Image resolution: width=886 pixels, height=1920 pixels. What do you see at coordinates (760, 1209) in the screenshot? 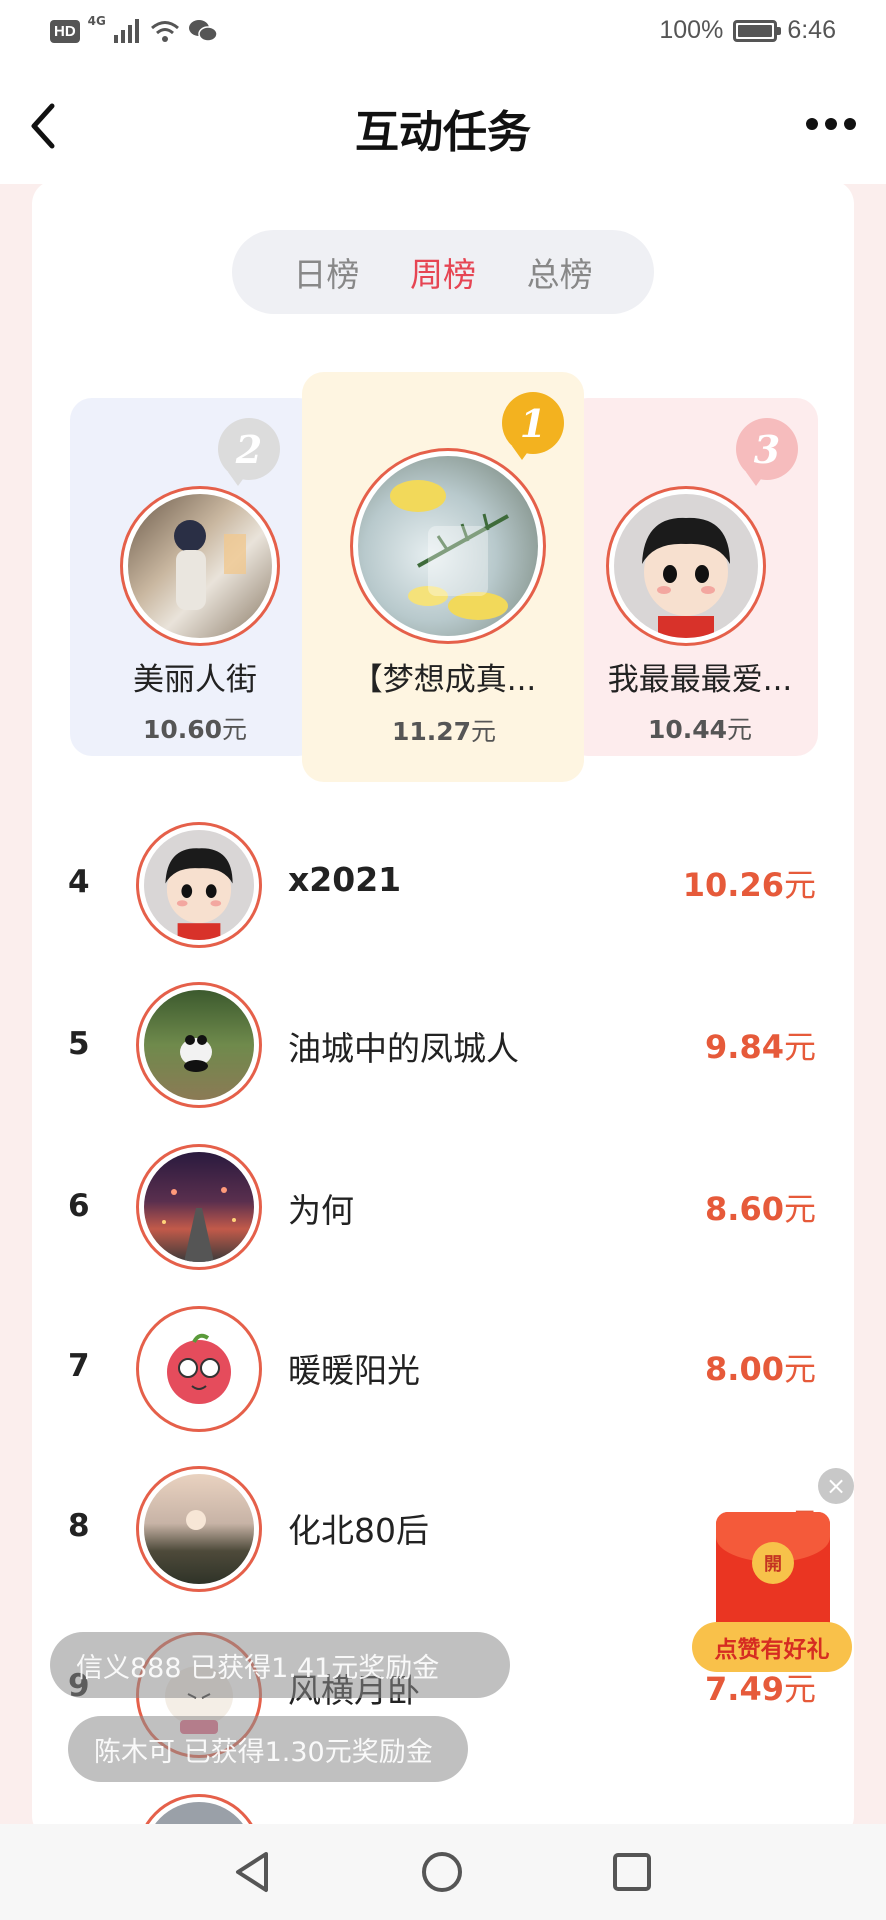
I see `user-amount: 8.60元` at bounding box center [760, 1209].